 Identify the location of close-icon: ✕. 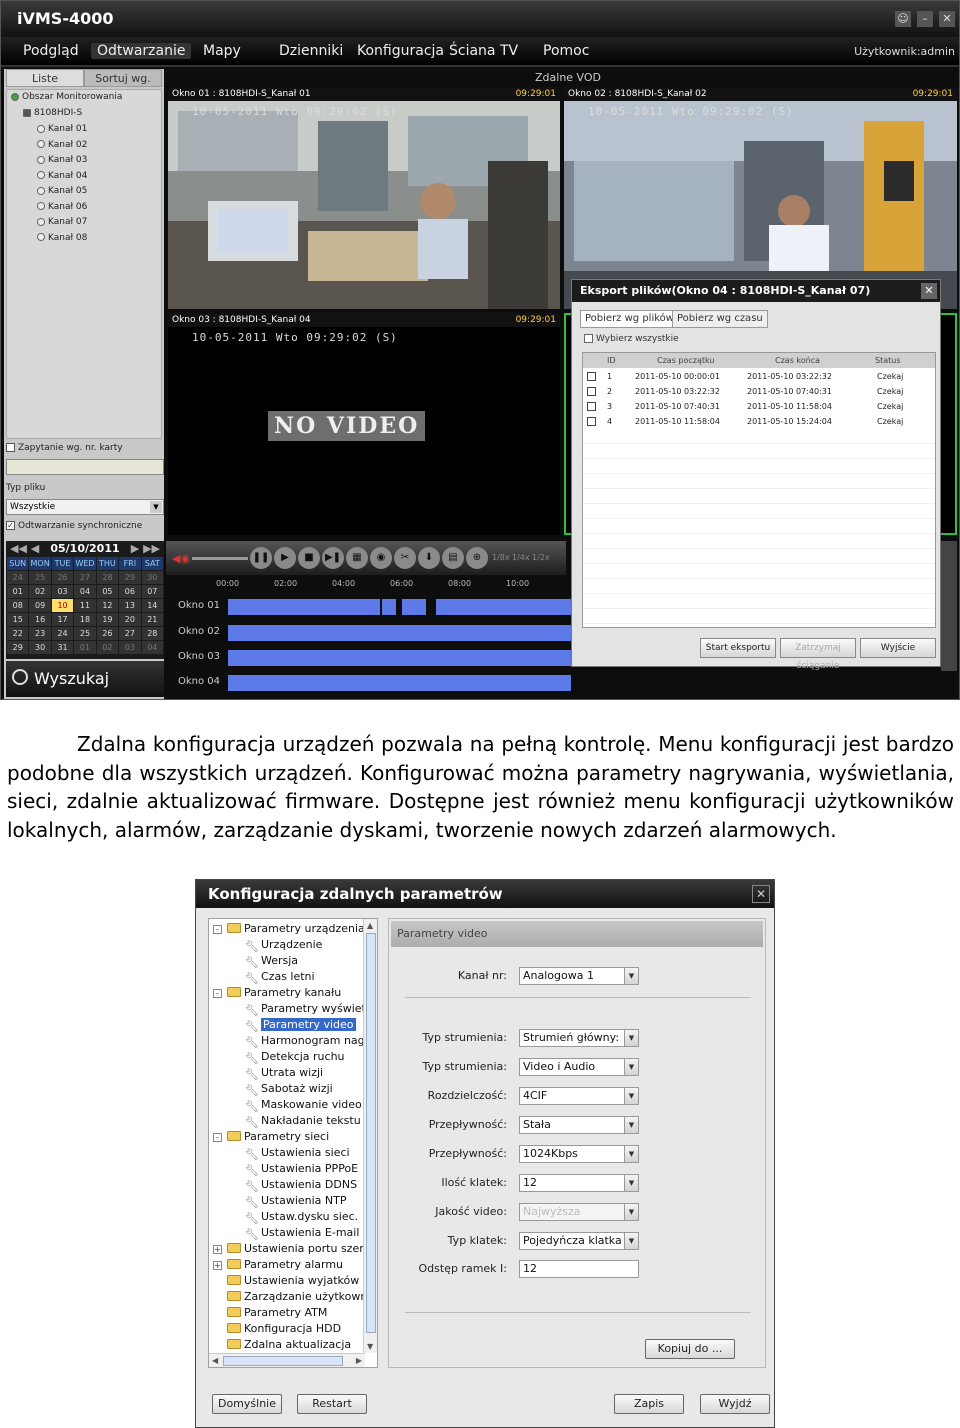
(761, 894).